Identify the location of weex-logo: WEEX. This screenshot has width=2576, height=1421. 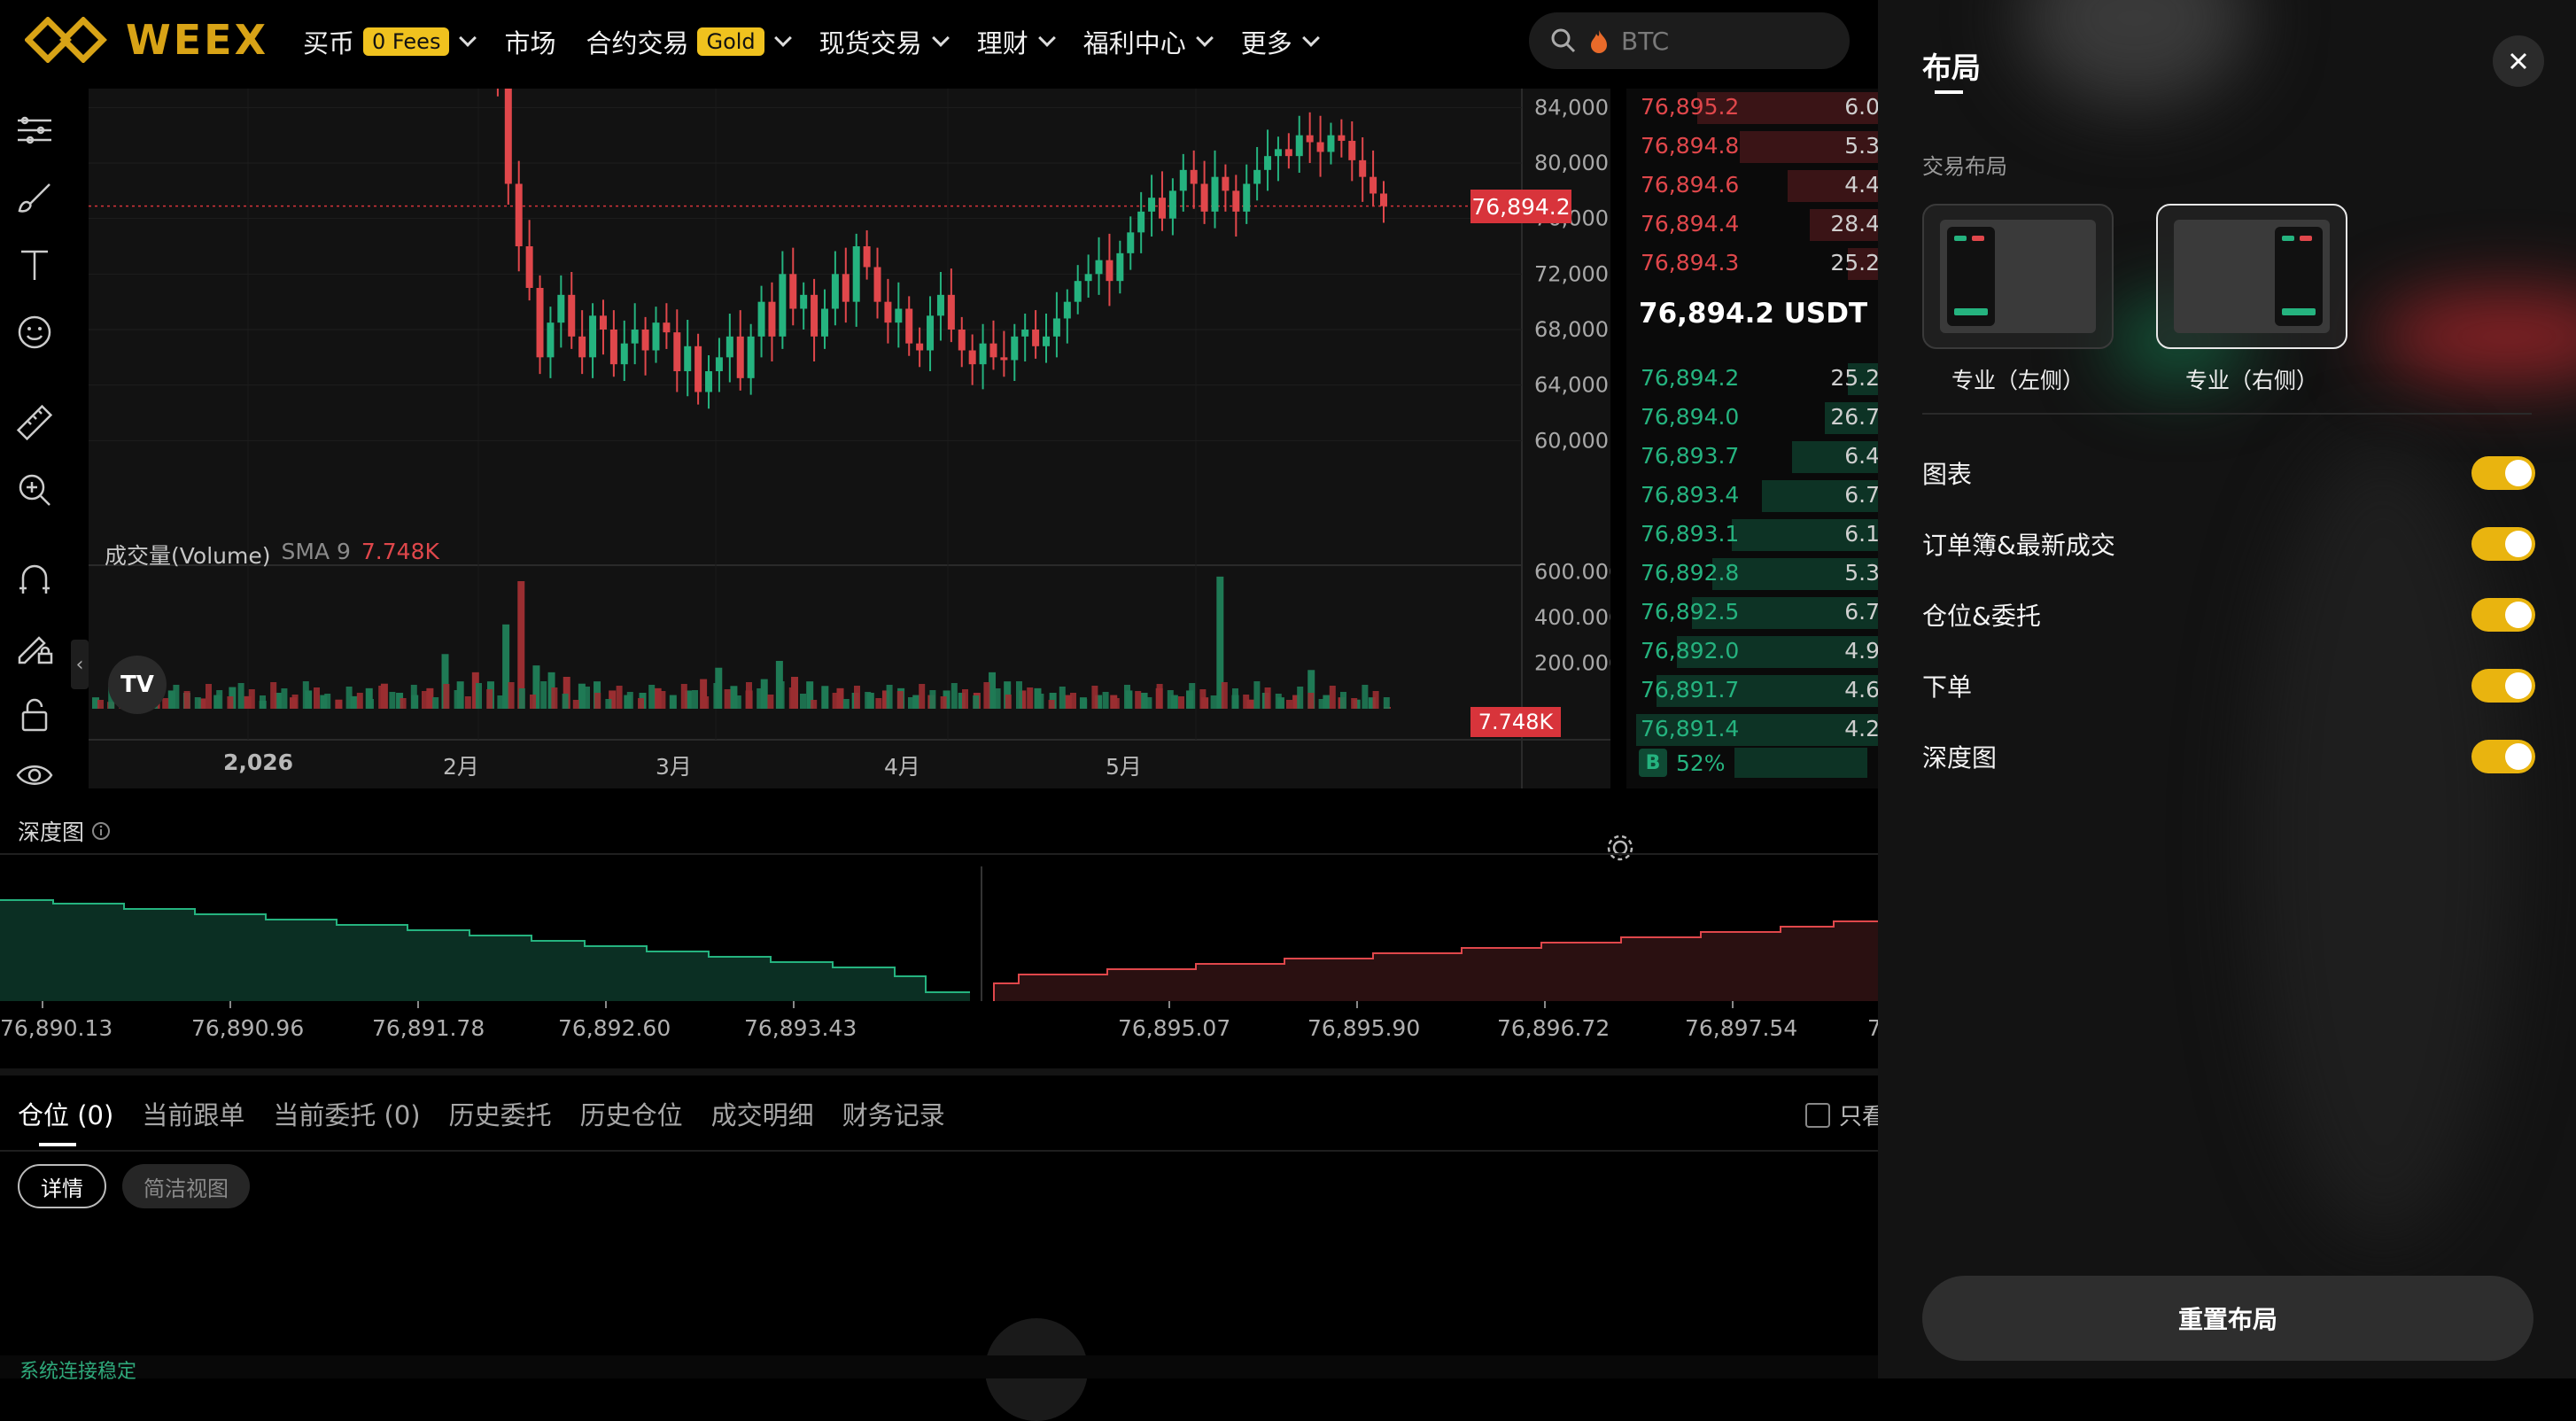
(146, 40).